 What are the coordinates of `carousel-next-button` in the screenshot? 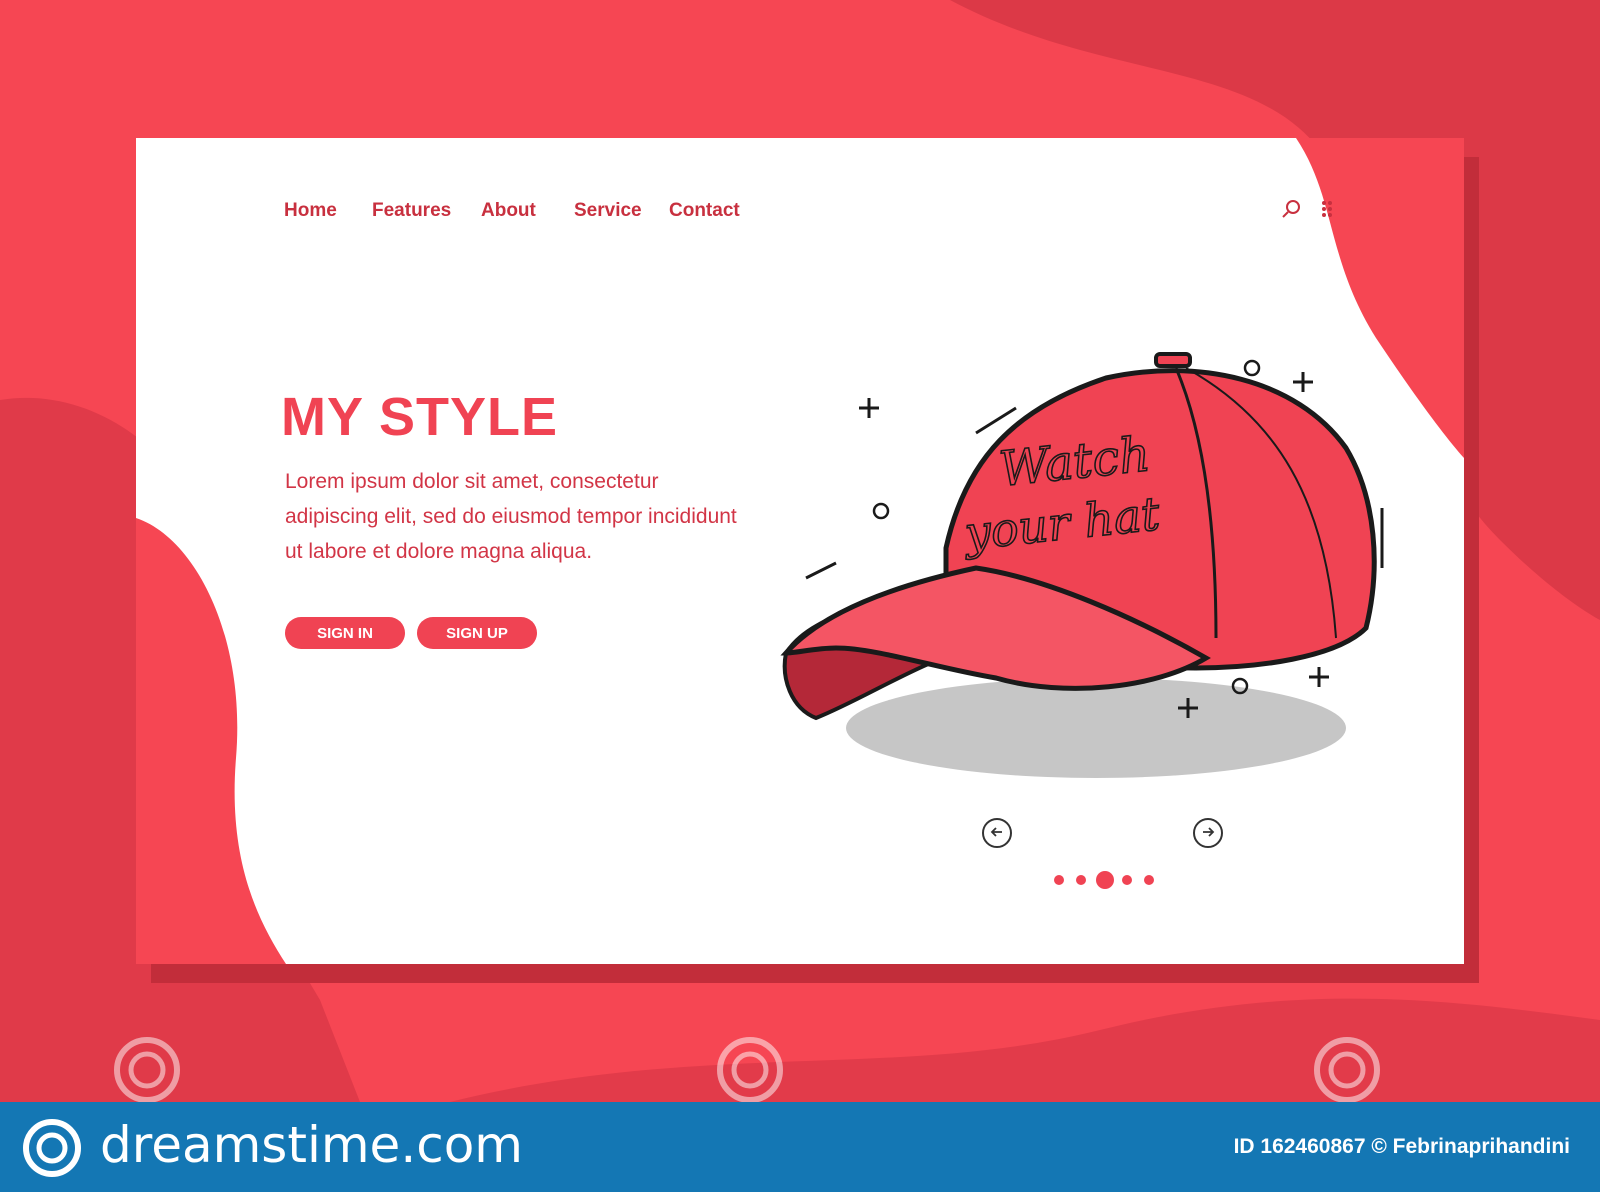 It's located at (1208, 833).